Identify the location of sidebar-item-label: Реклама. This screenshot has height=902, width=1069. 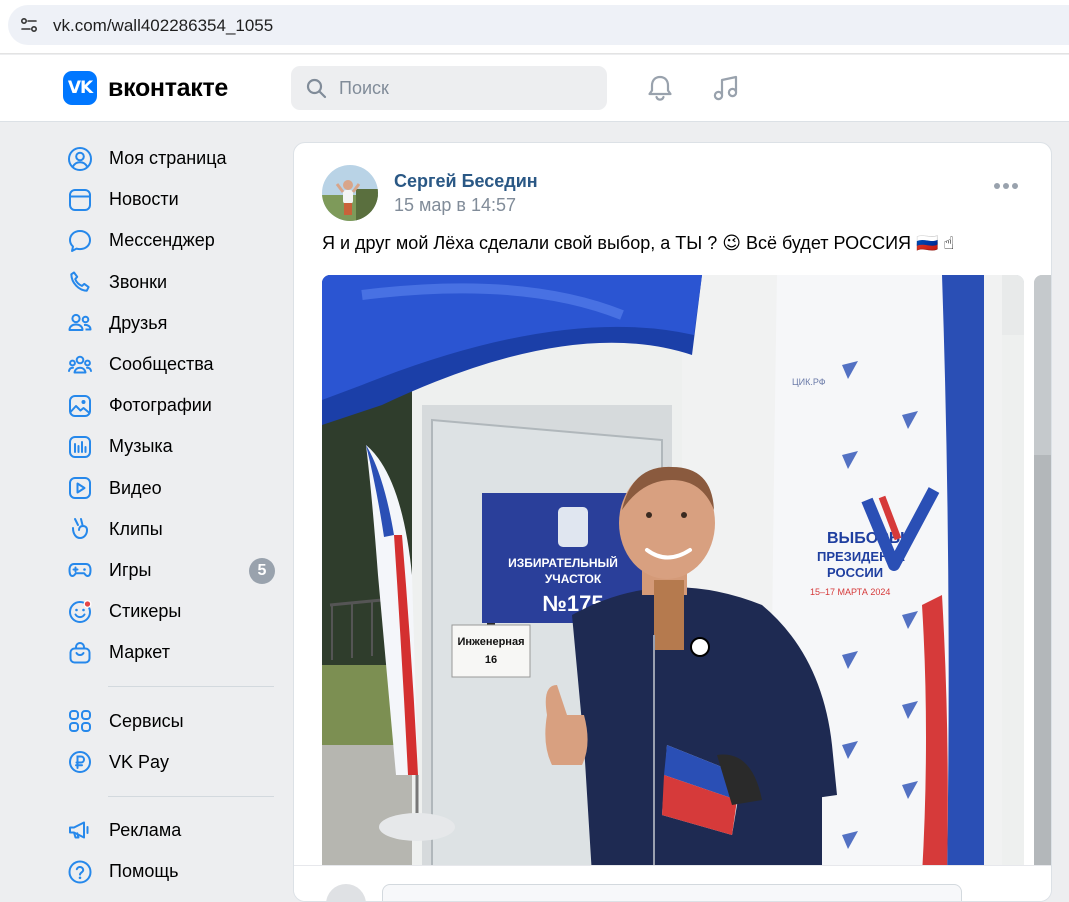
(145, 829).